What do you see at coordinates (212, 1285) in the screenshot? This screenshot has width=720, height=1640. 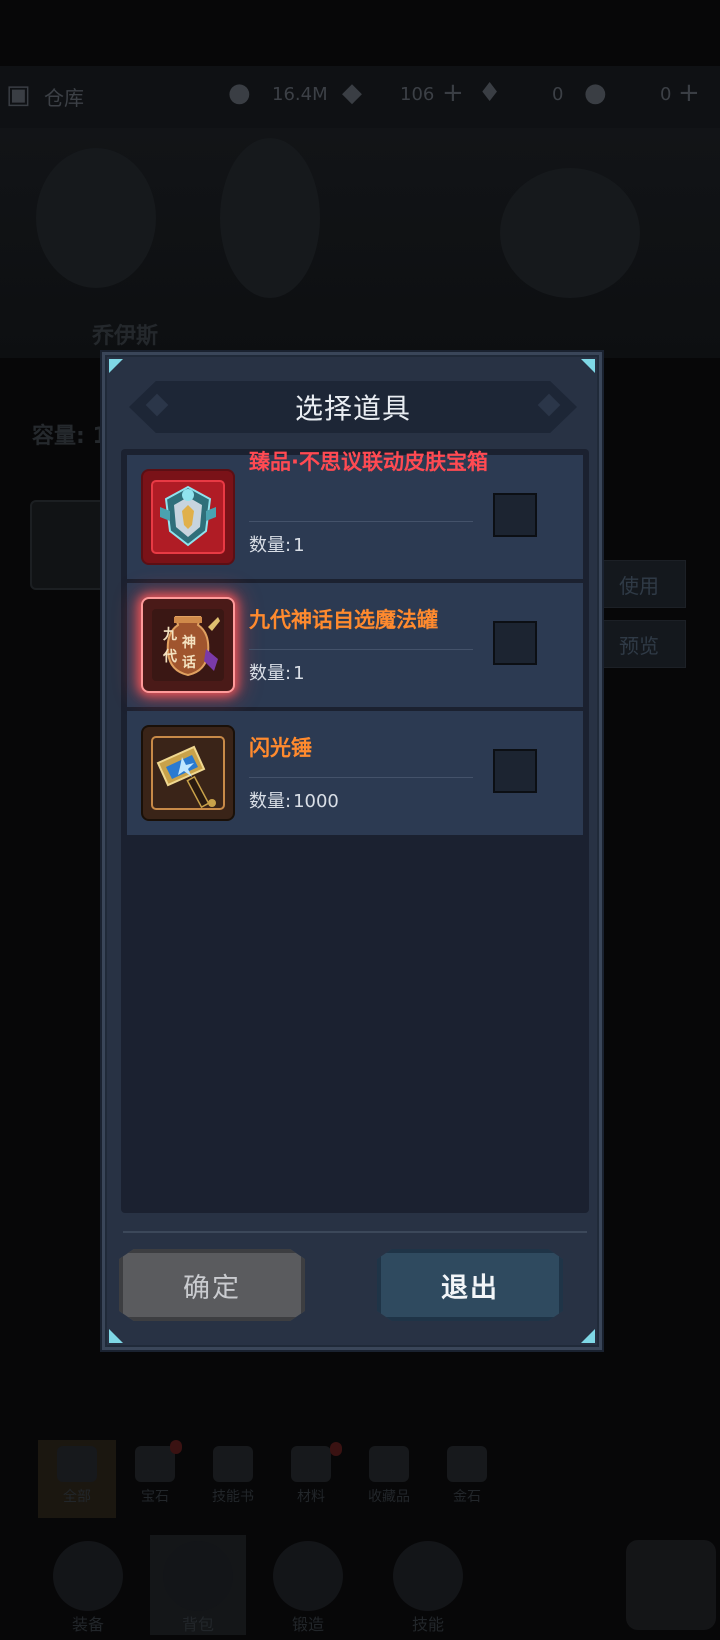 I see `confirm-button: 确定` at bounding box center [212, 1285].